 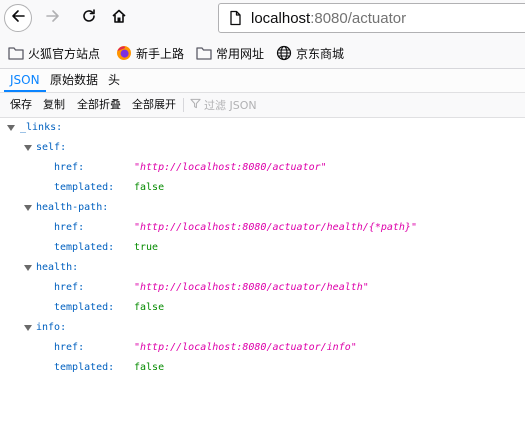 I want to click on reload-icon, so click(x=89, y=18).